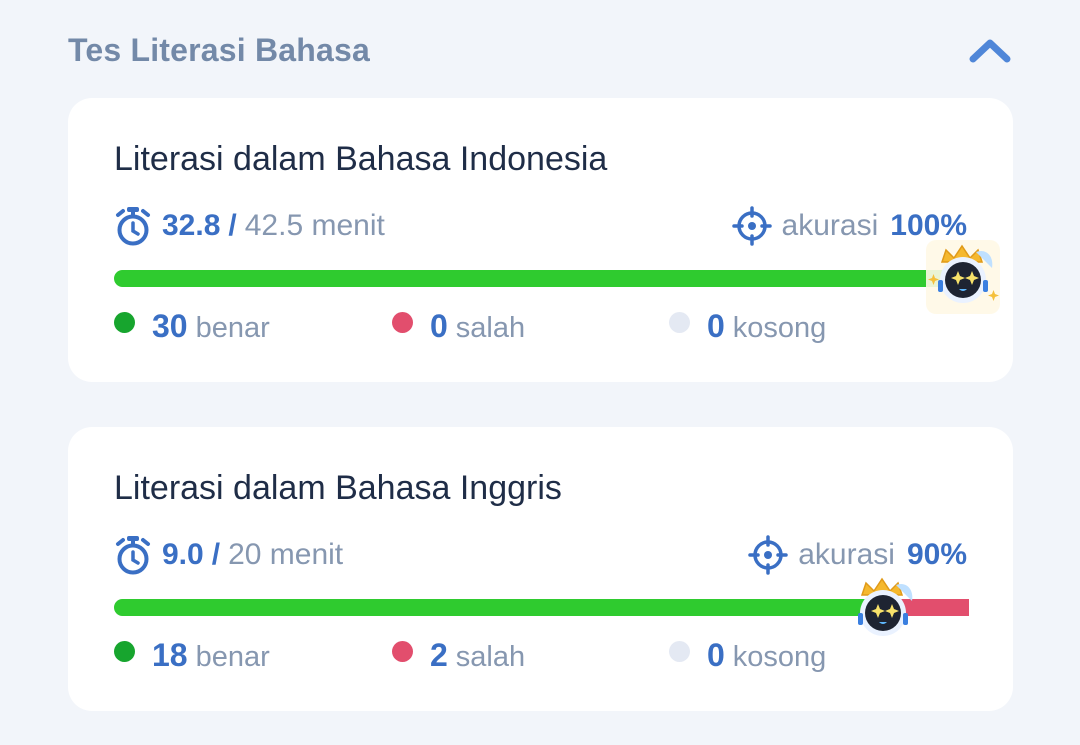  I want to click on time-total: 20 menit, so click(286, 554).